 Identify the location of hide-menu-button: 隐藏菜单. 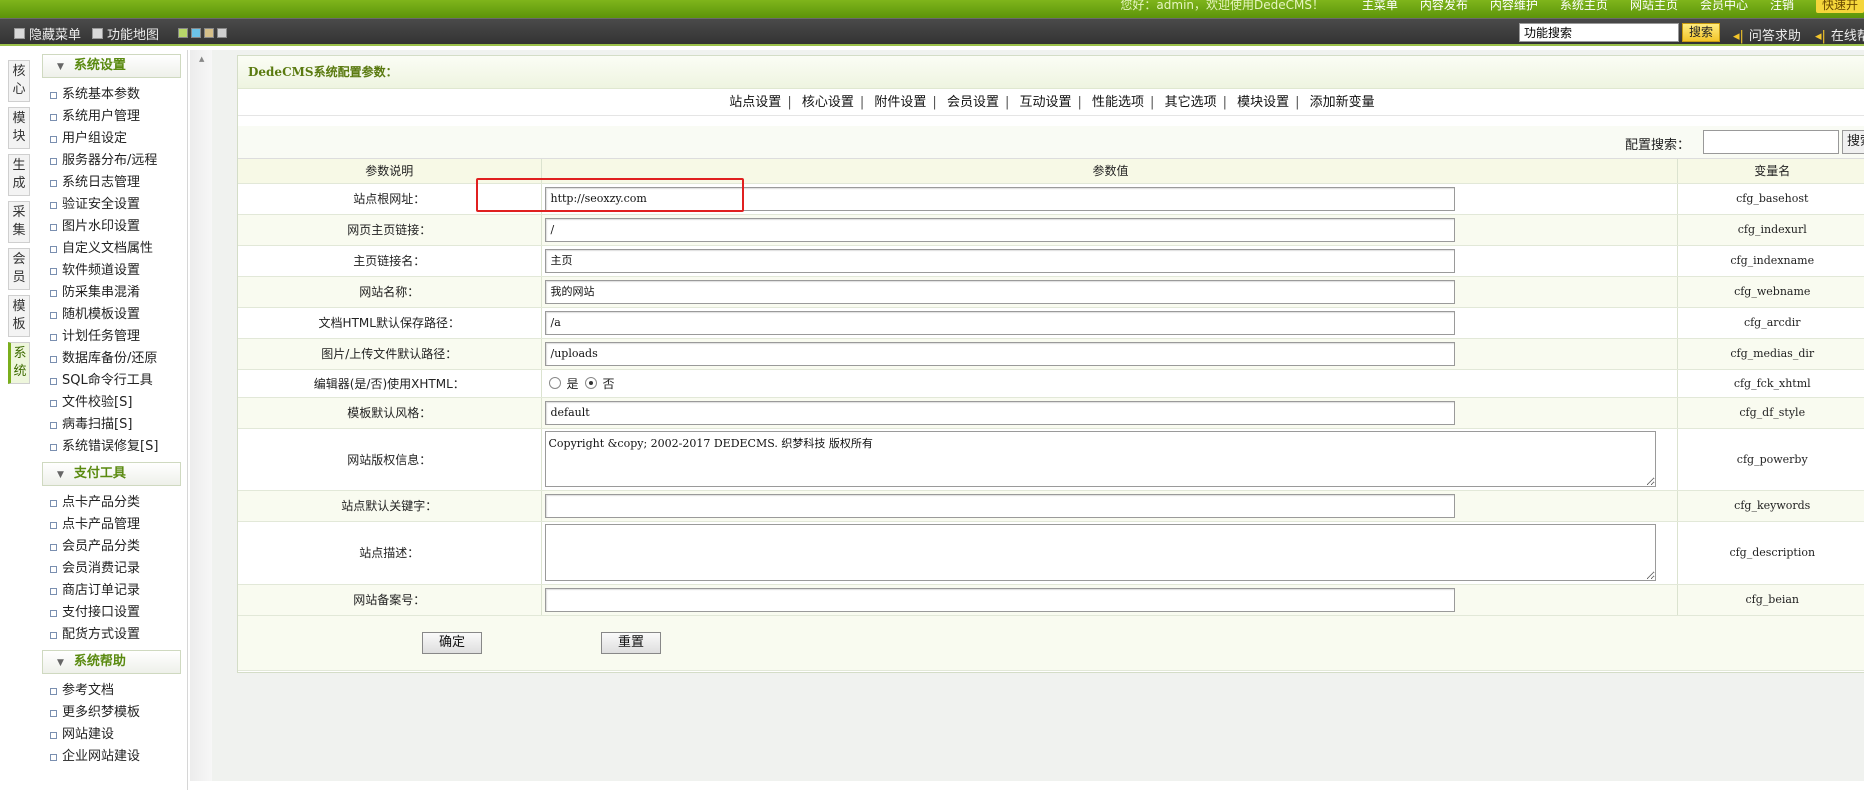
(47, 33).